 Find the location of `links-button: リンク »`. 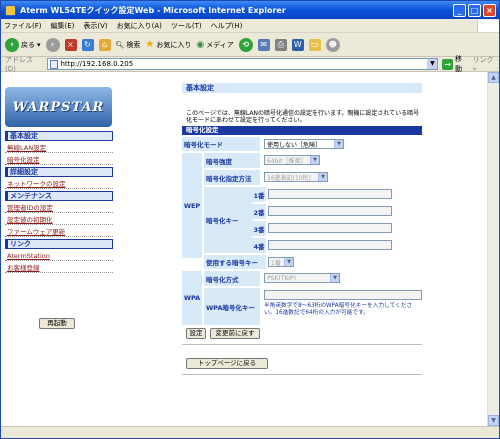

links-button: リンク » is located at coordinates (485, 64).